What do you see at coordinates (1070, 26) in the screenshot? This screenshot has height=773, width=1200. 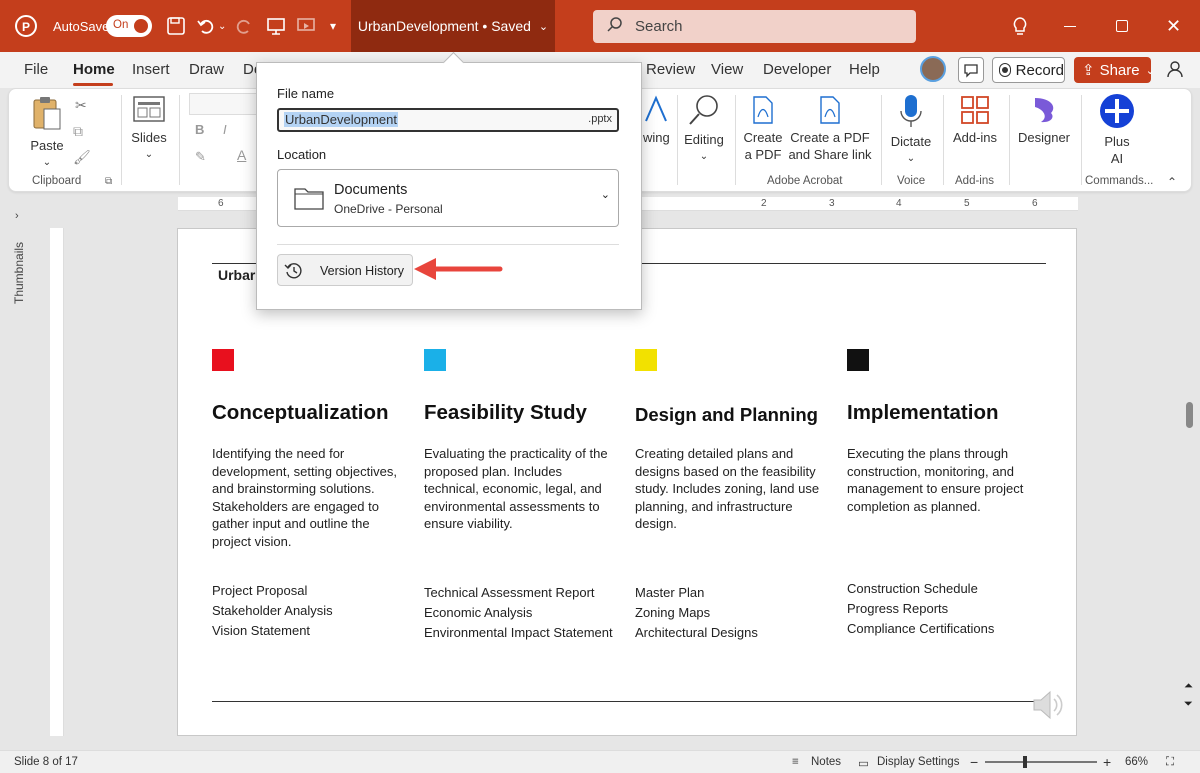 I see `minimize-icon` at bounding box center [1070, 26].